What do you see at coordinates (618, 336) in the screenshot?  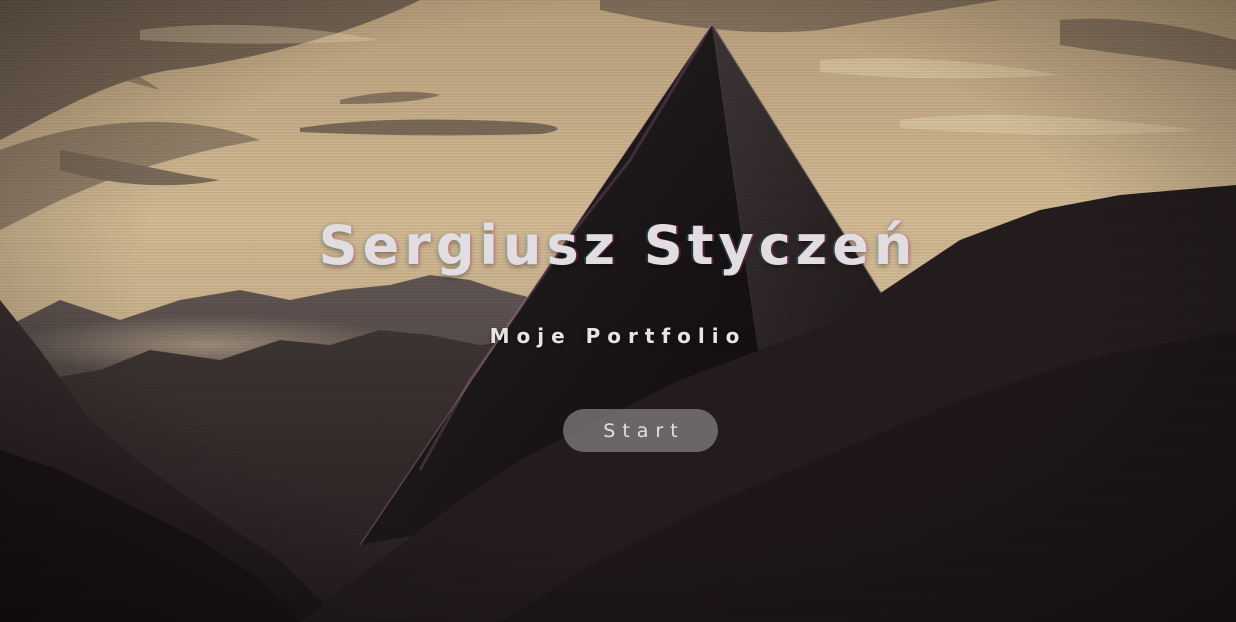 I see `page-subtitle: Moje Portfolio` at bounding box center [618, 336].